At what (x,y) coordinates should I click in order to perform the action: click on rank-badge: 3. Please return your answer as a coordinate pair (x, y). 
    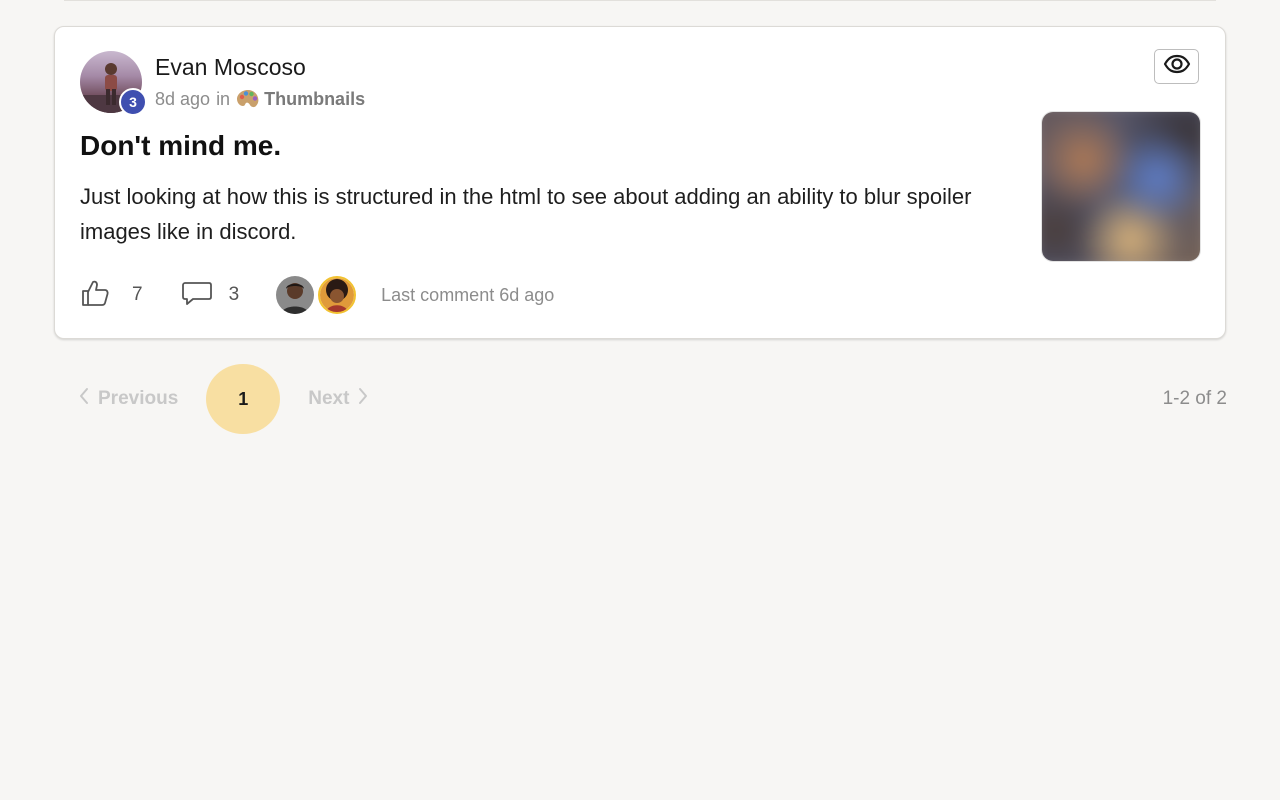
    Looking at the image, I should click on (133, 102).